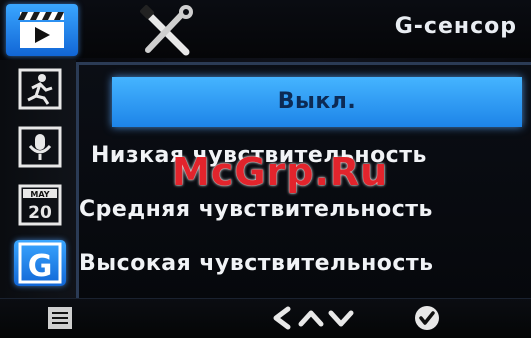 The height and width of the screenshot is (338, 531). I want to click on motion-detection-icon, so click(40, 89).